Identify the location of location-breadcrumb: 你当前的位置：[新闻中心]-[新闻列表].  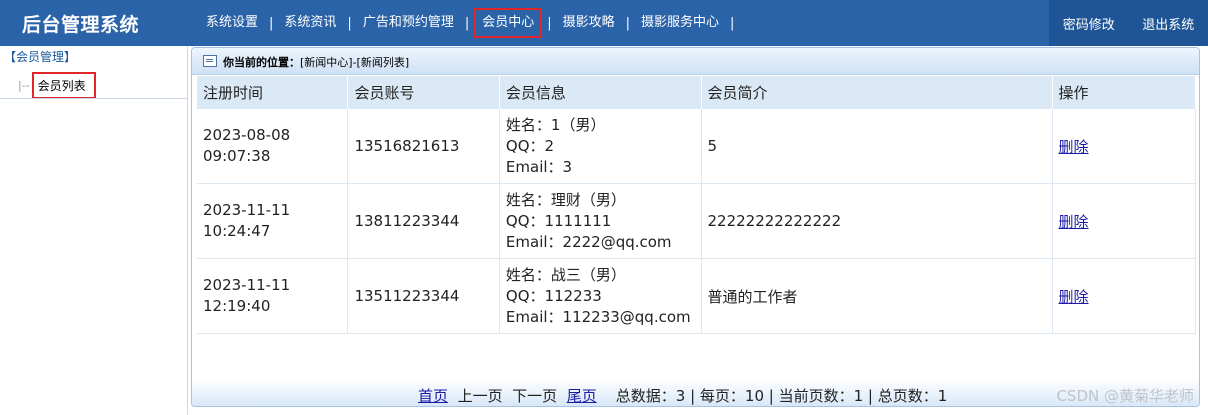
(316, 62).